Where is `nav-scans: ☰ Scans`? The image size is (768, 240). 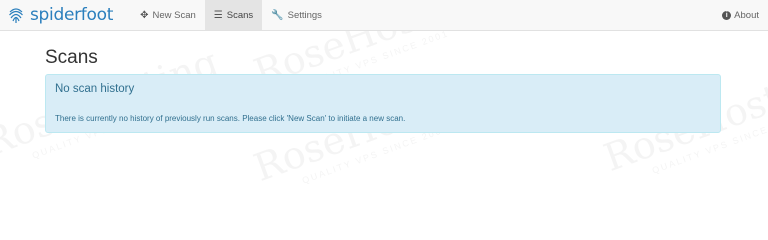 nav-scans: ☰ Scans is located at coordinates (233, 15).